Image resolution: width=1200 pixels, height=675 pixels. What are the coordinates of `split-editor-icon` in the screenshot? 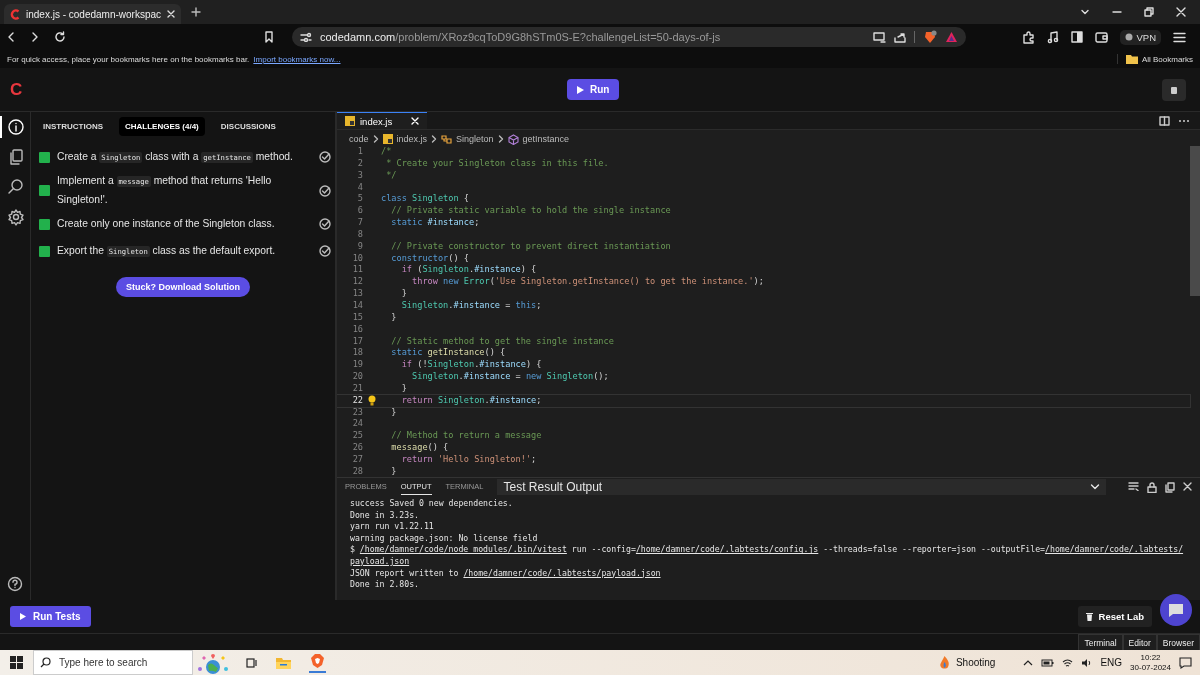 It's located at (1164, 120).